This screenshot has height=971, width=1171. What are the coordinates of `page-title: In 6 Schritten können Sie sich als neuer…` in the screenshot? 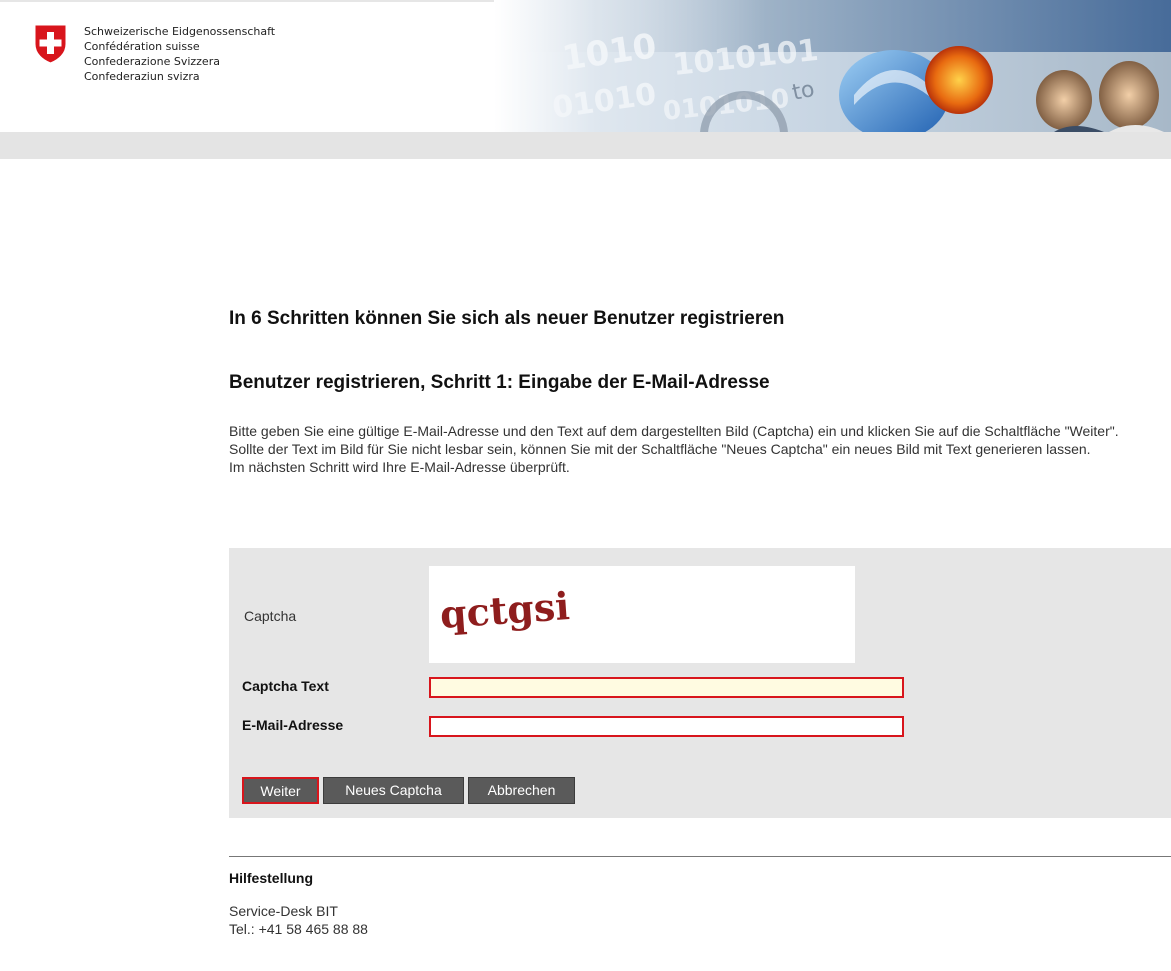 It's located at (507, 318).